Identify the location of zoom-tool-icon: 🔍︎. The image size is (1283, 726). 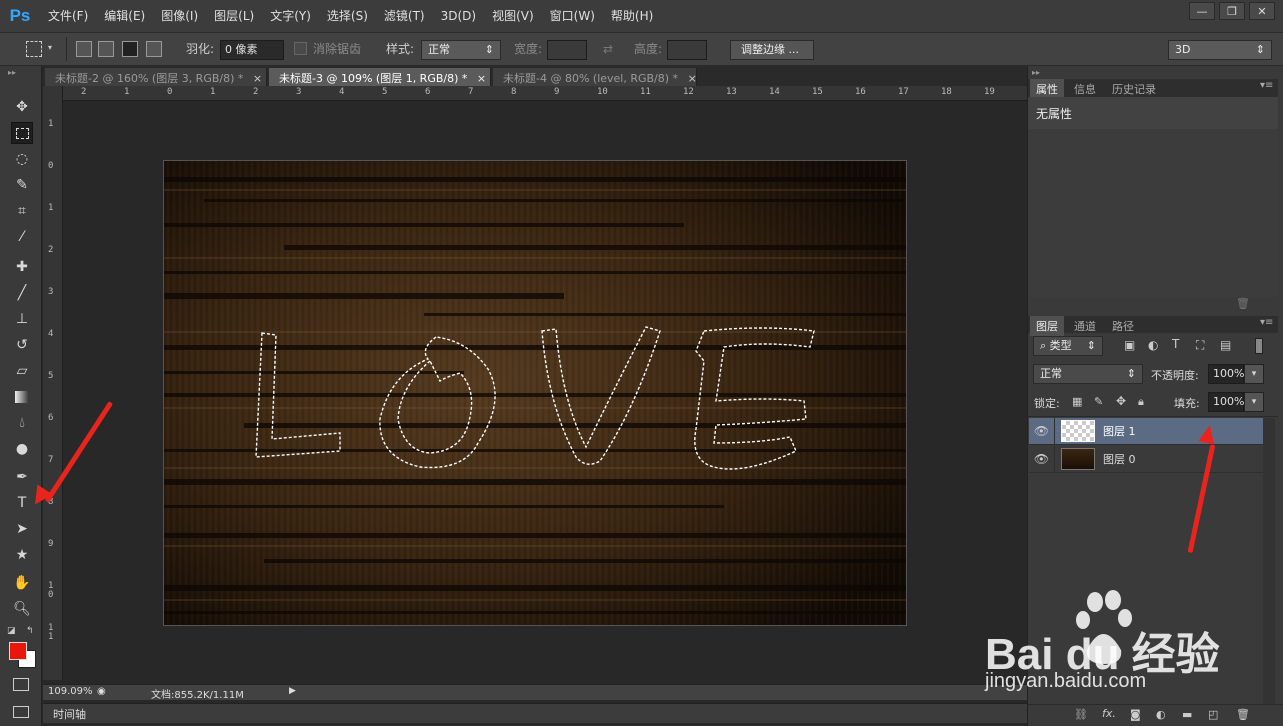
(22, 609).